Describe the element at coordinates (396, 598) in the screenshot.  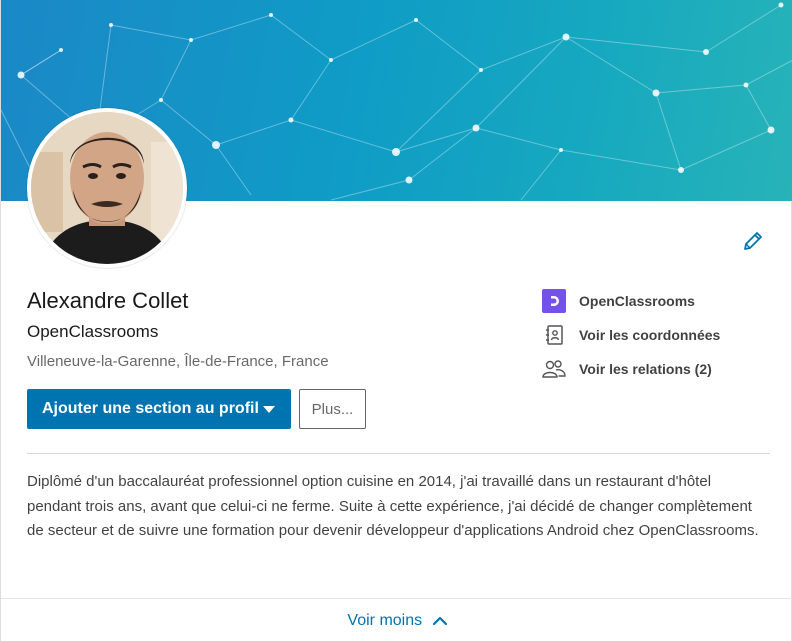
I see `footer-divider` at that location.